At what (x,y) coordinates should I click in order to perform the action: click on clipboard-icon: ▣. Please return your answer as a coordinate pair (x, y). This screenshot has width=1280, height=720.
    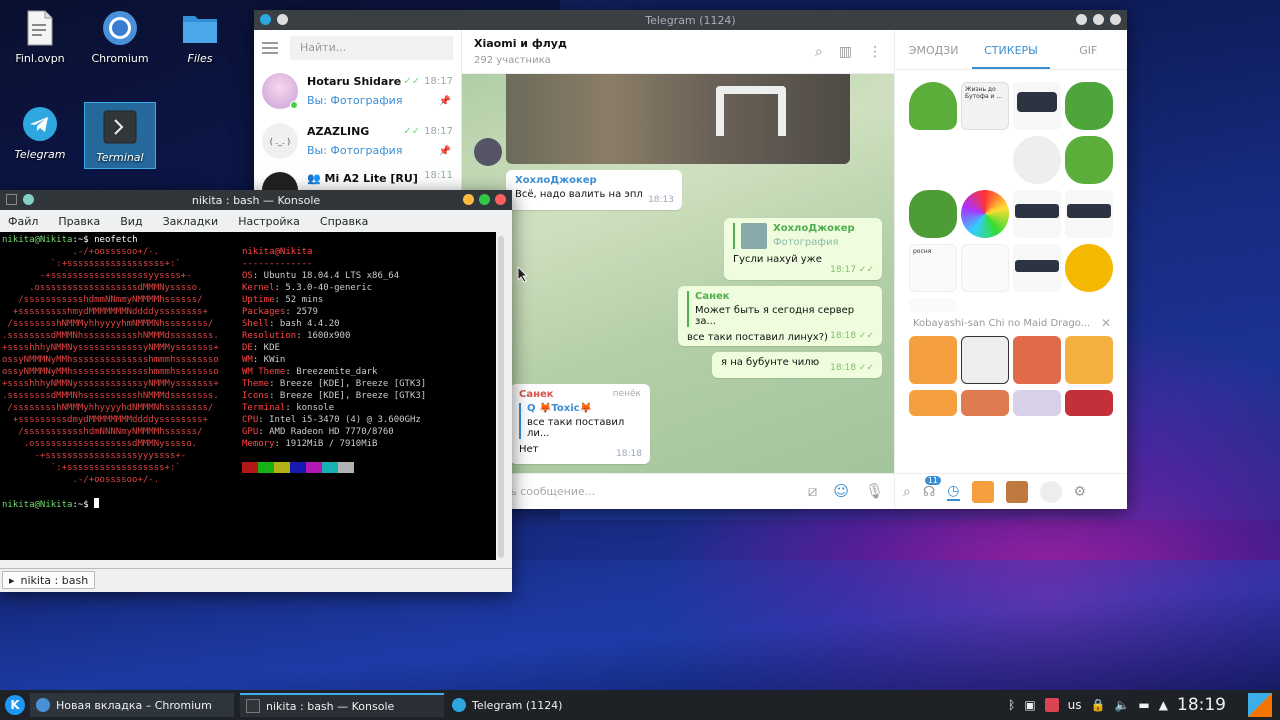
    Looking at the image, I should click on (1029, 705).